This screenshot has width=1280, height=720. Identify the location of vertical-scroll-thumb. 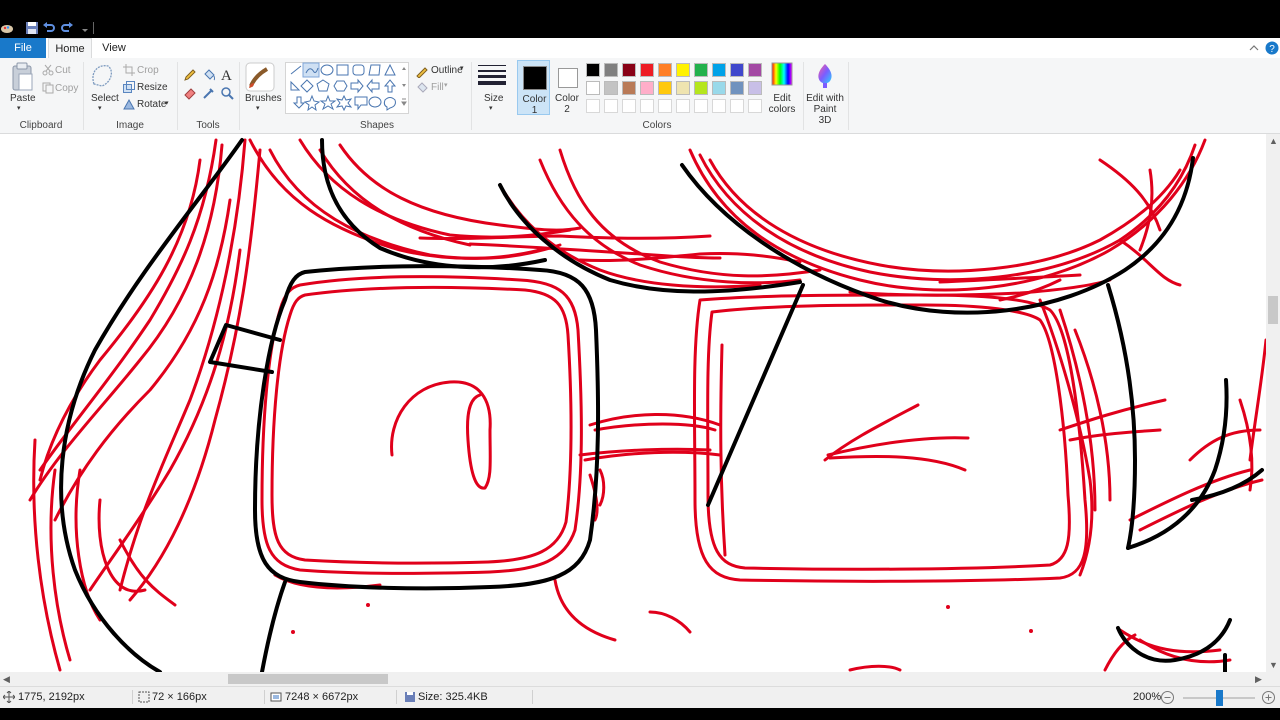
(1273, 310).